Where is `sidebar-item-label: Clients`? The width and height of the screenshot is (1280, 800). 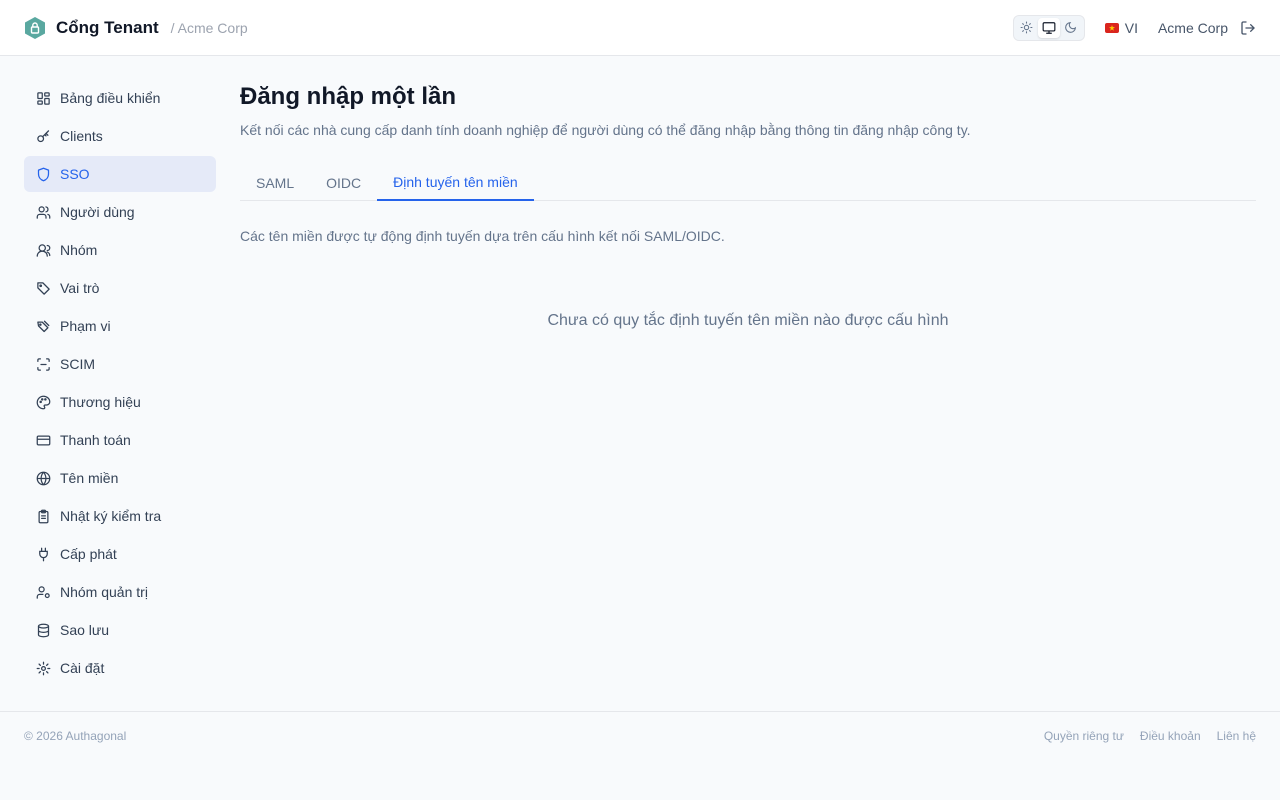 sidebar-item-label: Clients is located at coordinates (81, 136).